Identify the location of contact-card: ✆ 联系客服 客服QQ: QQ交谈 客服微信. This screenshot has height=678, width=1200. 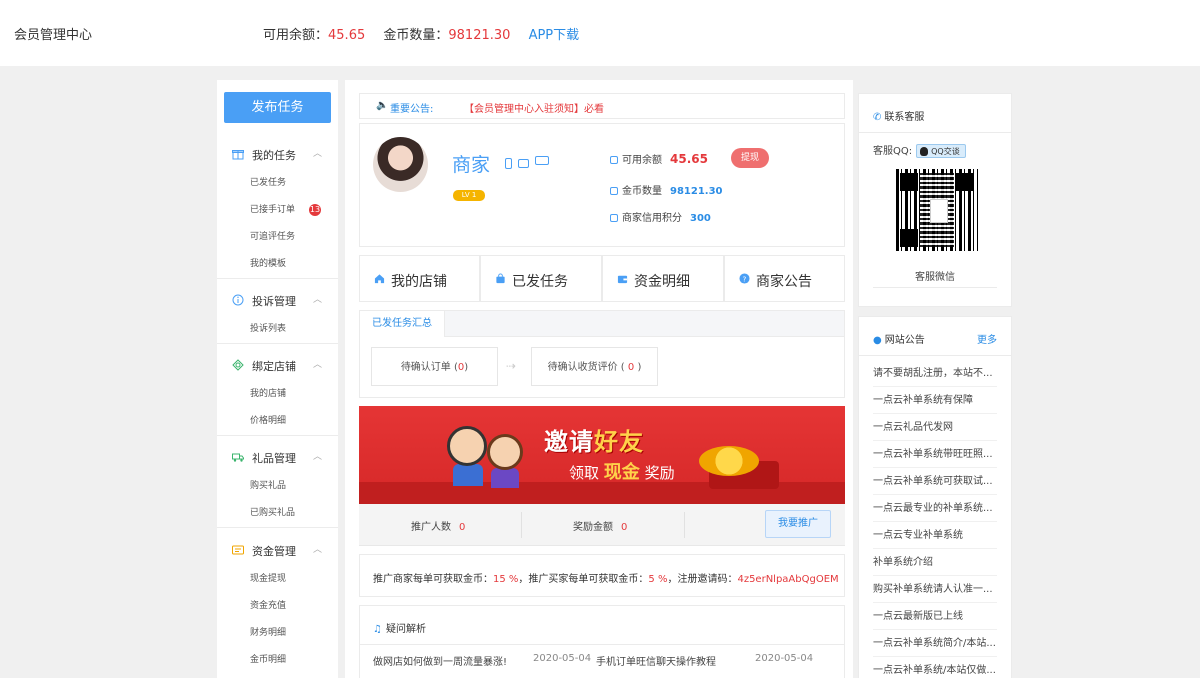
(935, 200).